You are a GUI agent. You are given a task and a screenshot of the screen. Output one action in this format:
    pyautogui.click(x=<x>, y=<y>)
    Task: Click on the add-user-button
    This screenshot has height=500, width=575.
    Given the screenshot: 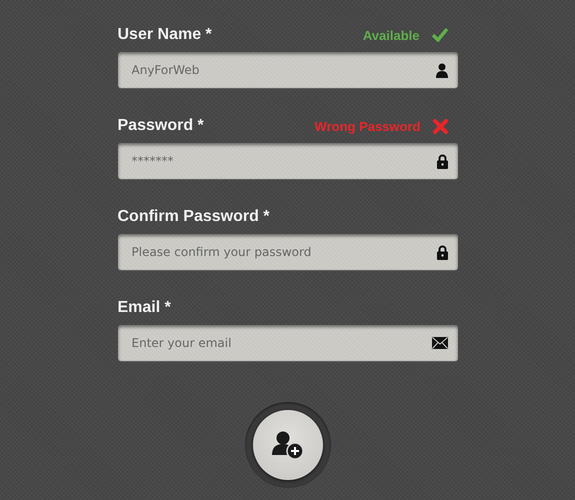 What is the action you would take?
    pyautogui.click(x=287, y=445)
    